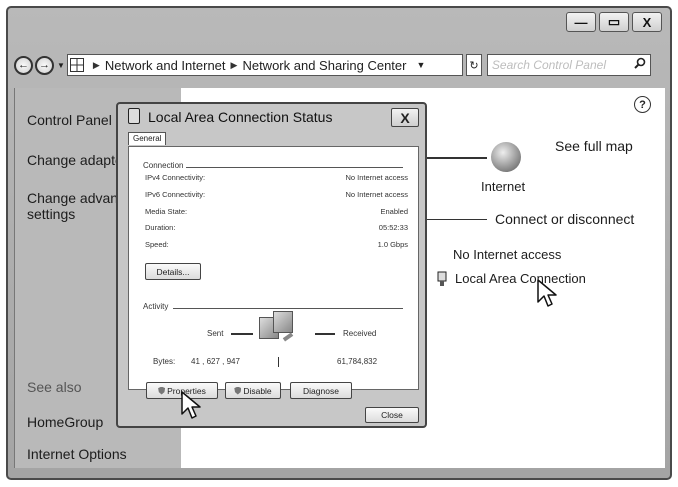 This screenshot has width=678, height=487. What do you see at coordinates (175, 194) in the screenshot?
I see `ipv6-label: IPv6 Connectivity:` at bounding box center [175, 194].